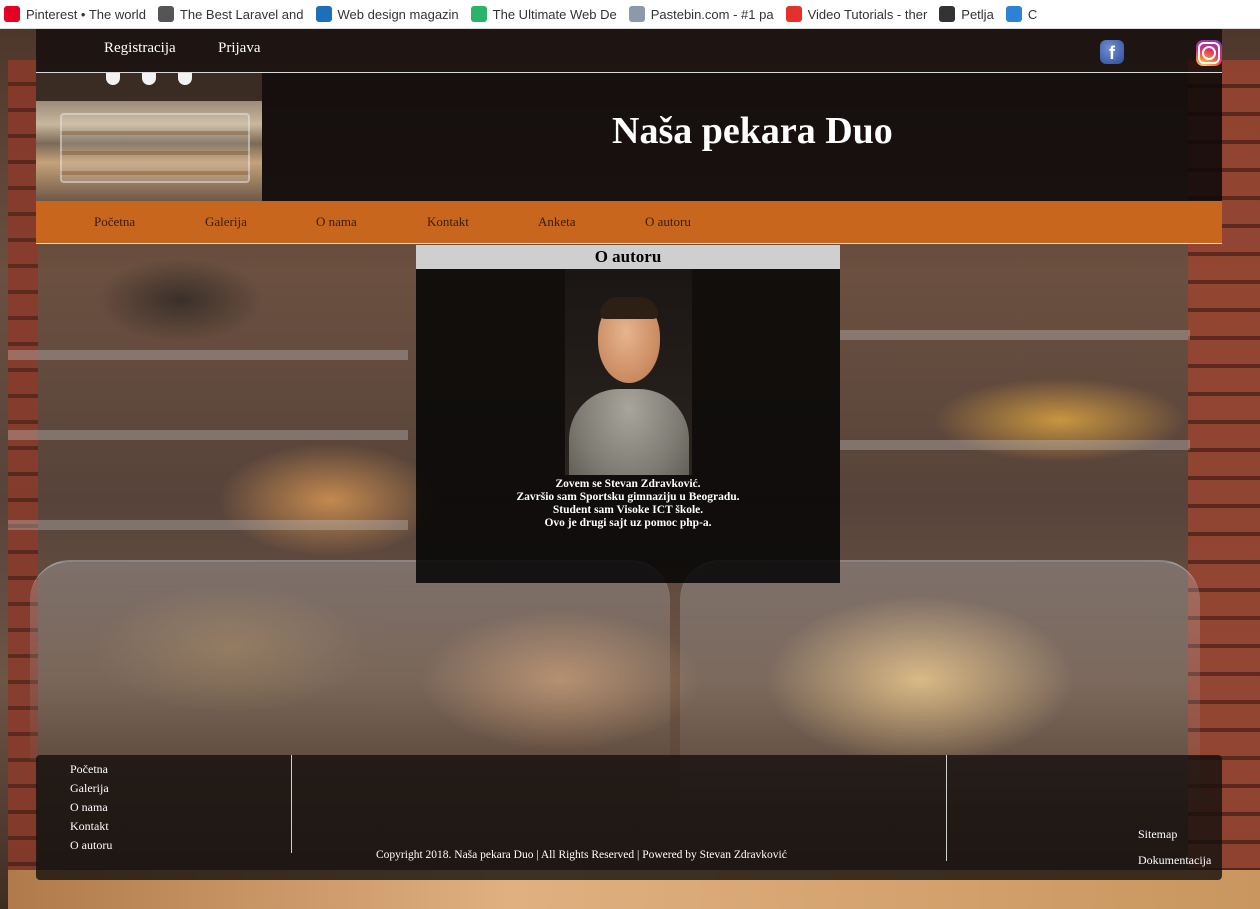 This screenshot has width=1260, height=909. Describe the element at coordinates (91, 845) in the screenshot. I see `footer-link-o-autoru: O autoru` at that location.